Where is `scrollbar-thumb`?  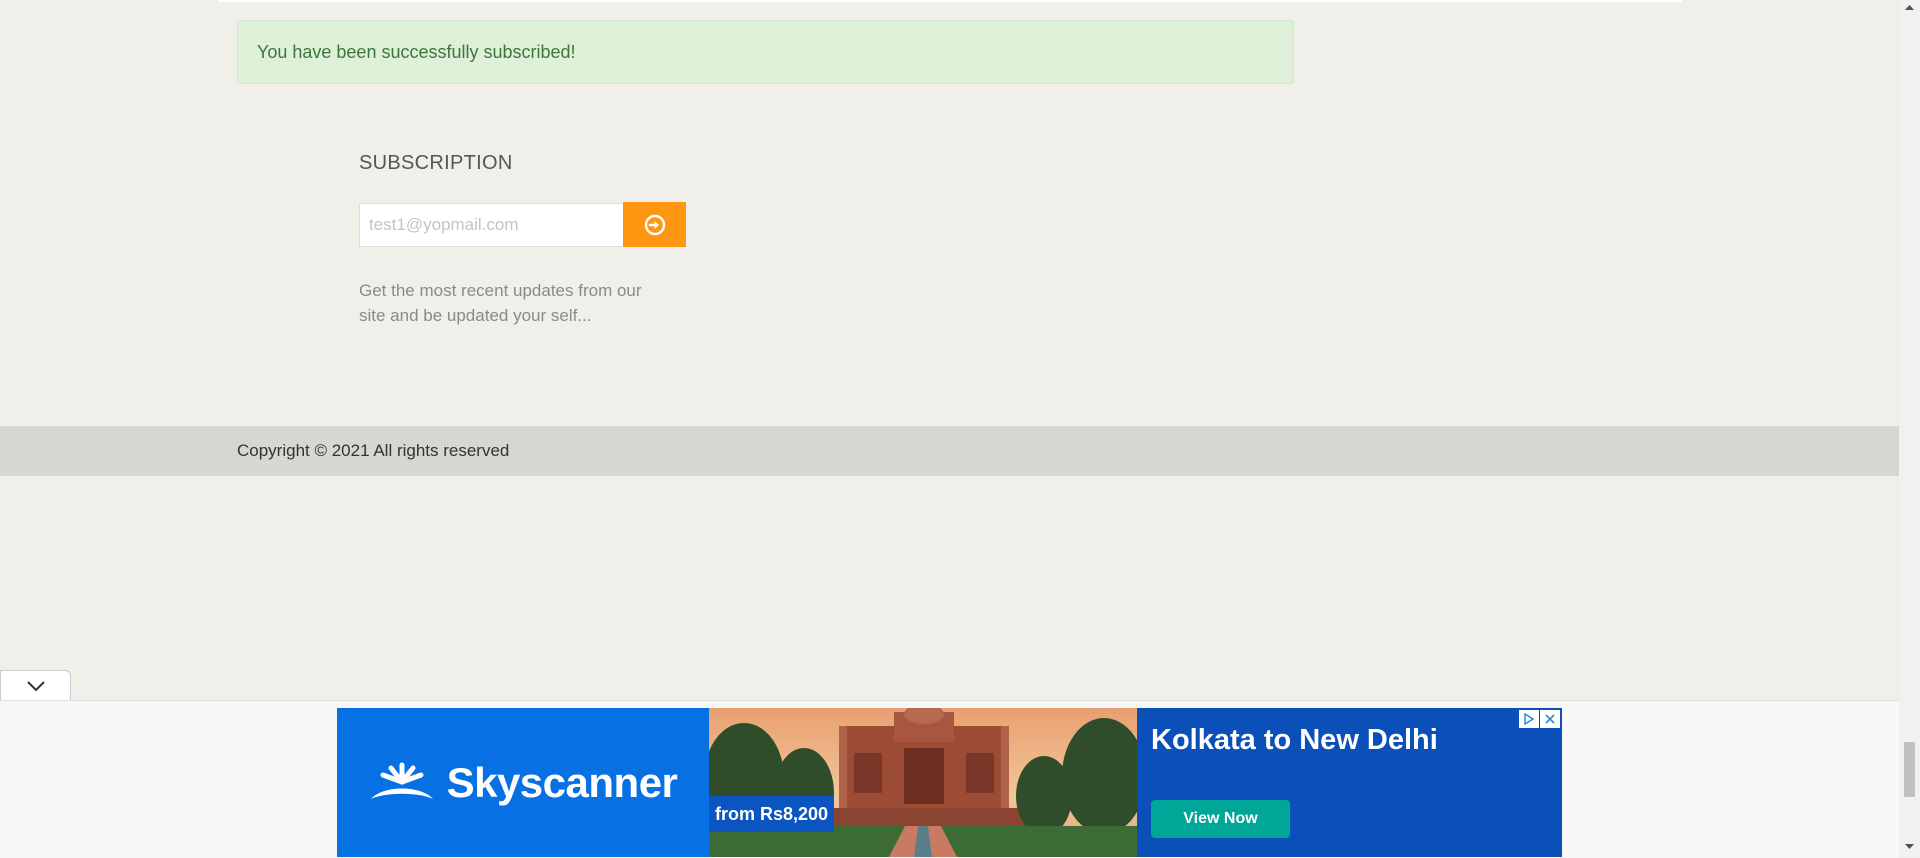
scrollbar-thumb is located at coordinates (1909, 769).